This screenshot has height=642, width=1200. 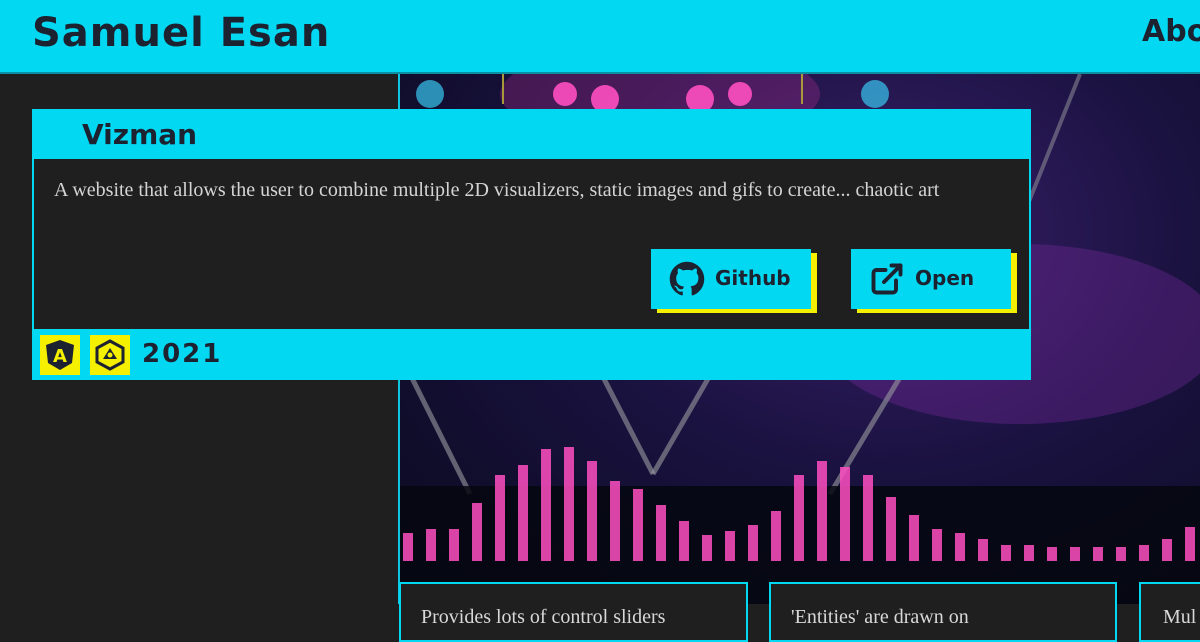 I want to click on angular-icon: A, so click(x=60, y=355).